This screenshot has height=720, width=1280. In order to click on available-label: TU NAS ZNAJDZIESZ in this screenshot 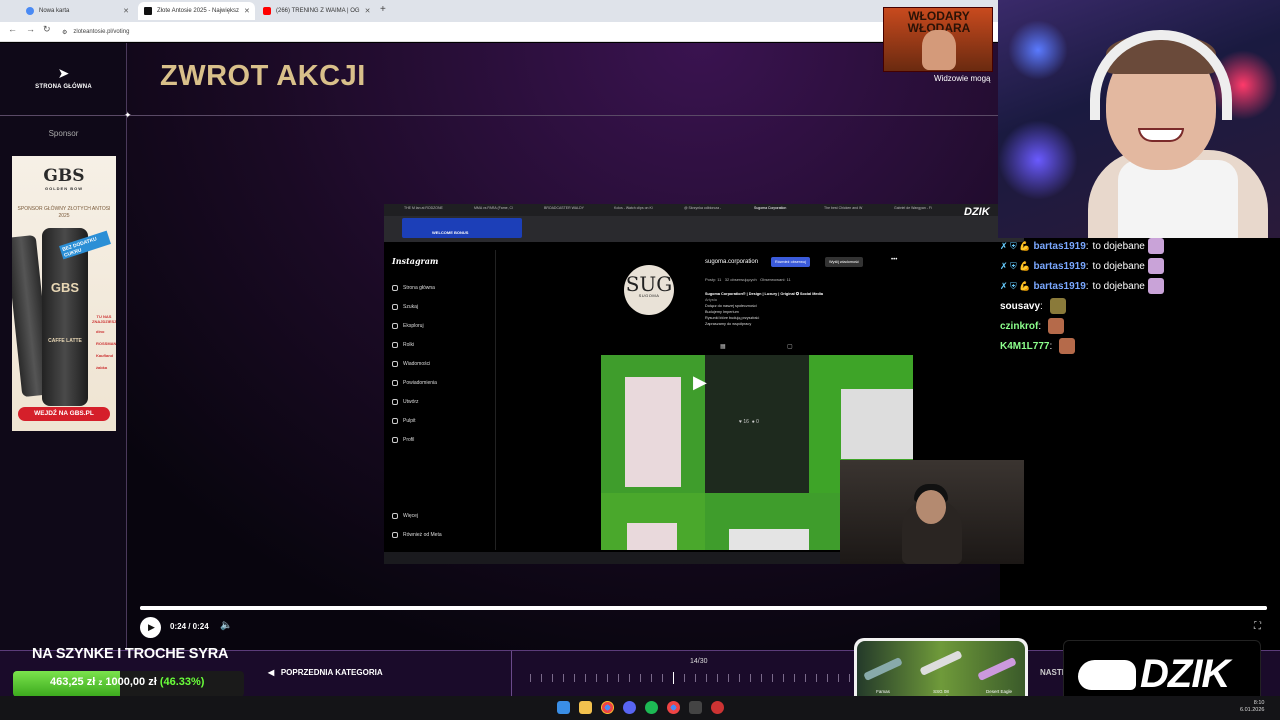, I will do `click(104, 319)`.